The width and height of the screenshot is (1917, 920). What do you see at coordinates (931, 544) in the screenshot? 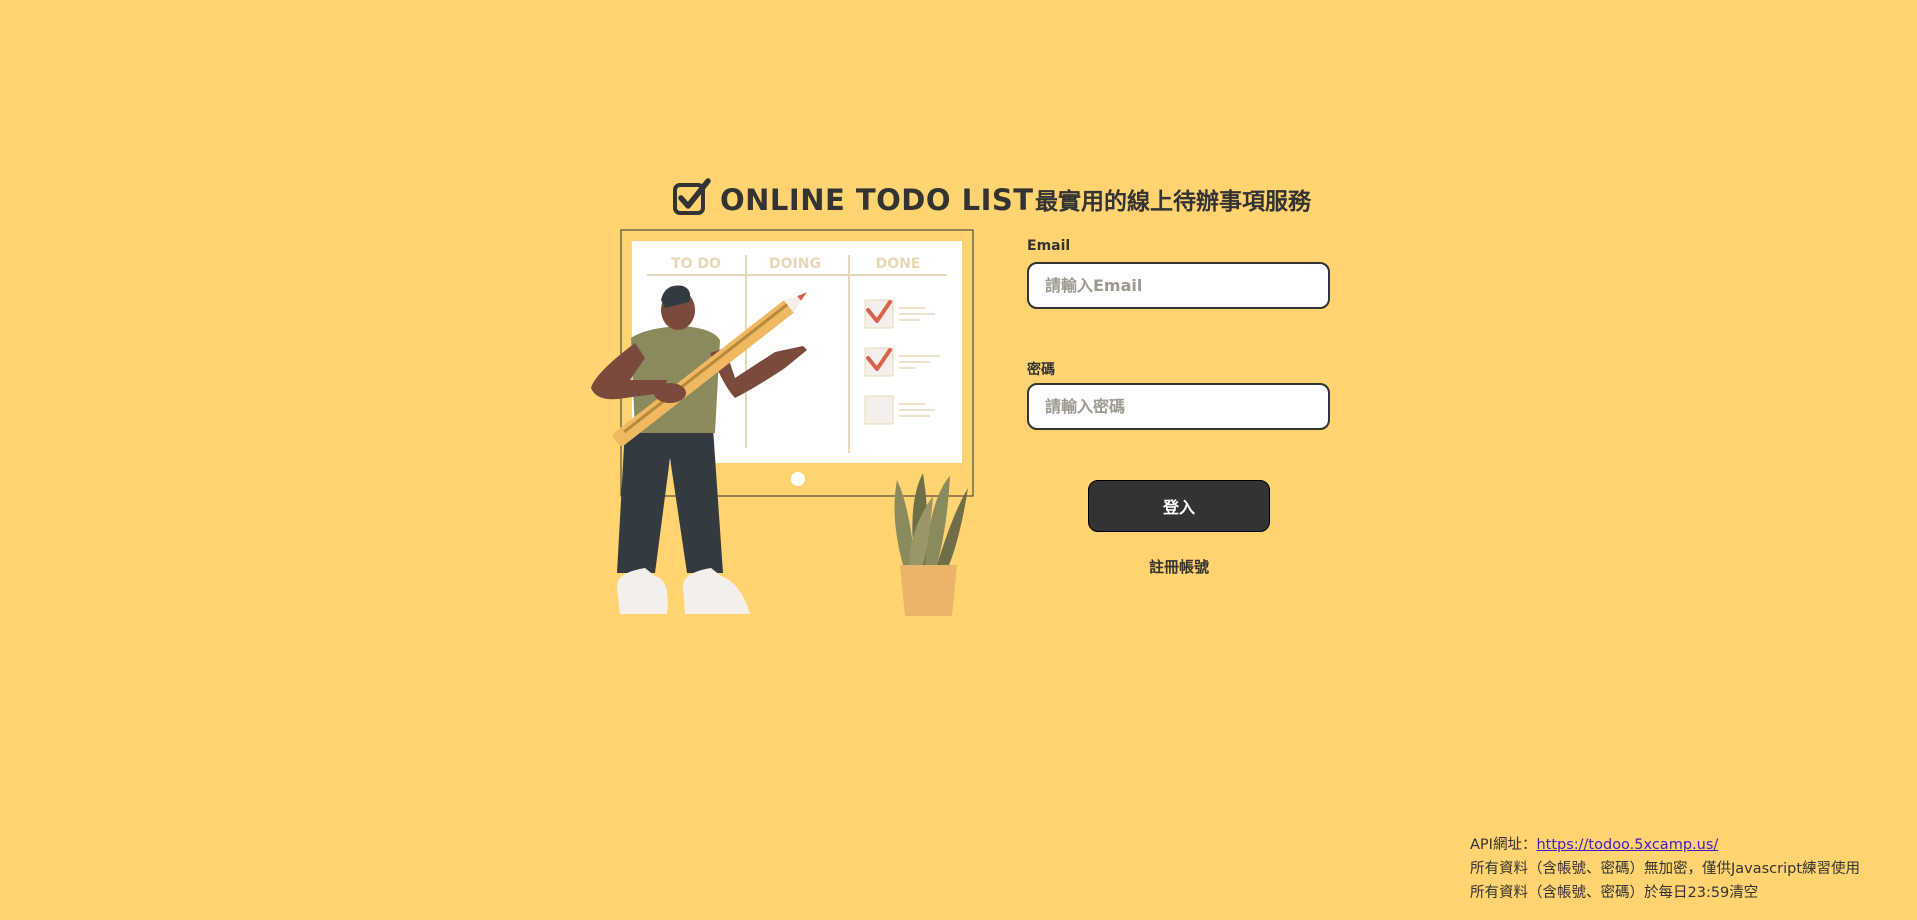
I see `potted-plant` at bounding box center [931, 544].